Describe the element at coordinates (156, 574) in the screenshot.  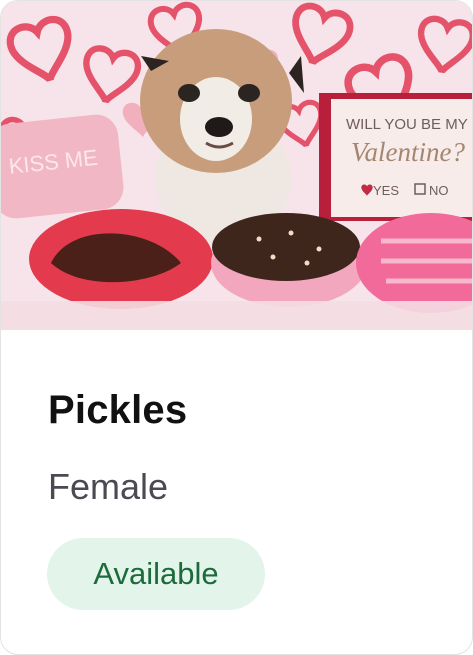
I see `status-badge: Available` at that location.